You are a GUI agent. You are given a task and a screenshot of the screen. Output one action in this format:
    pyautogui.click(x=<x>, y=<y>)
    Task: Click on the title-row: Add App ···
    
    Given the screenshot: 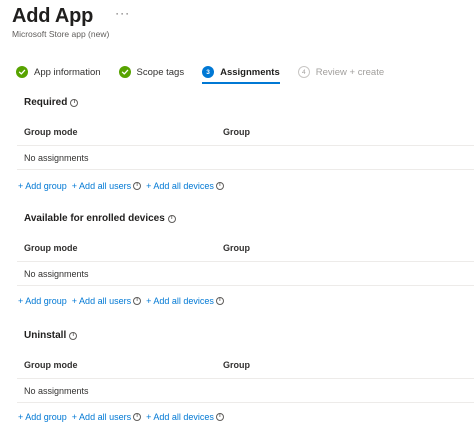 What is the action you would take?
    pyautogui.click(x=71, y=16)
    